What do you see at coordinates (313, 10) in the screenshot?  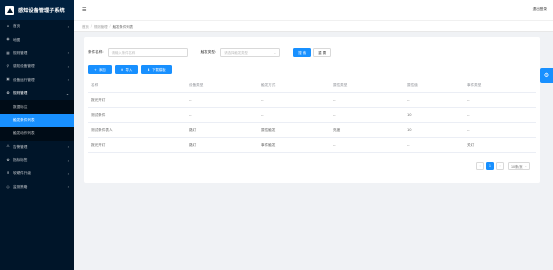 I see `top-header: ☰ 退出登录` at bounding box center [313, 10].